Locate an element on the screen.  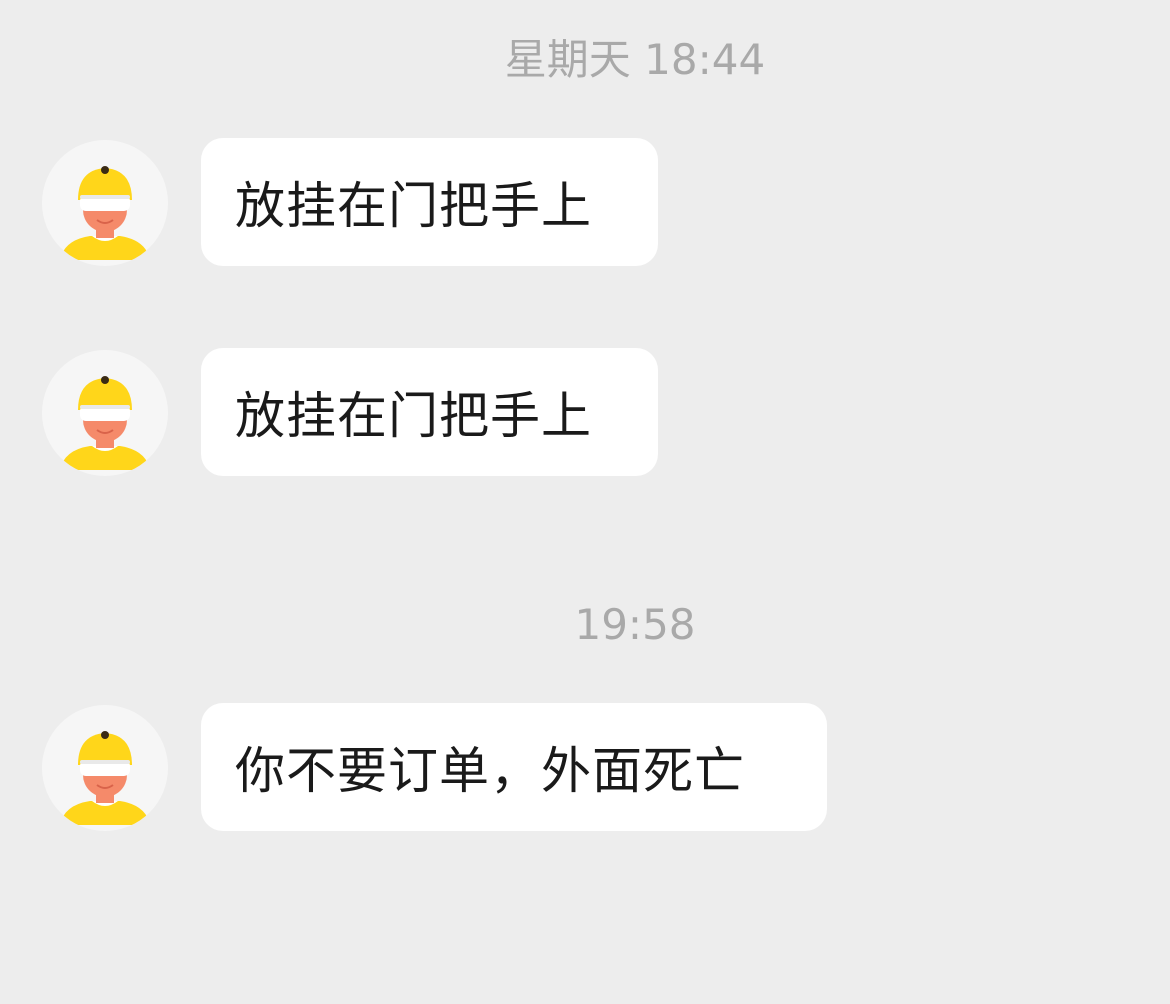
message-bubble: 你不要订单，外面死亡 is located at coordinates (514, 767).